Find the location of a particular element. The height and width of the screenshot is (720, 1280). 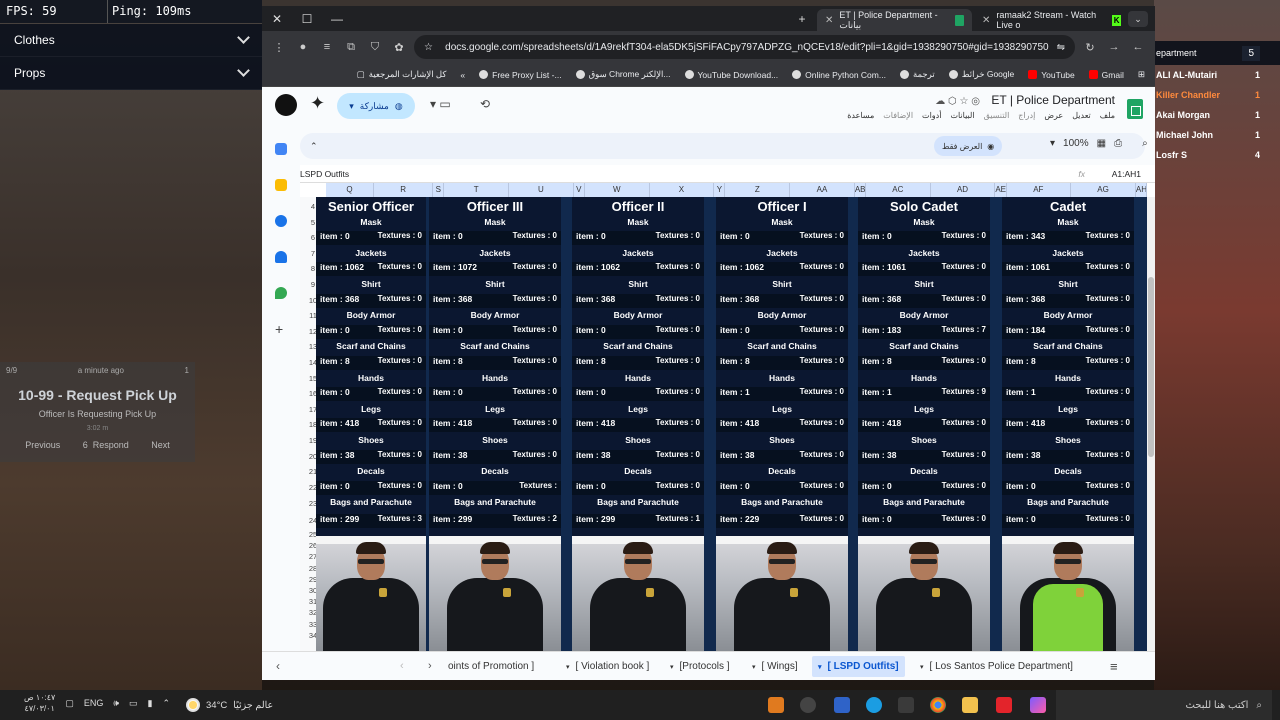

file-explorer-app-icon is located at coordinates (970, 705).